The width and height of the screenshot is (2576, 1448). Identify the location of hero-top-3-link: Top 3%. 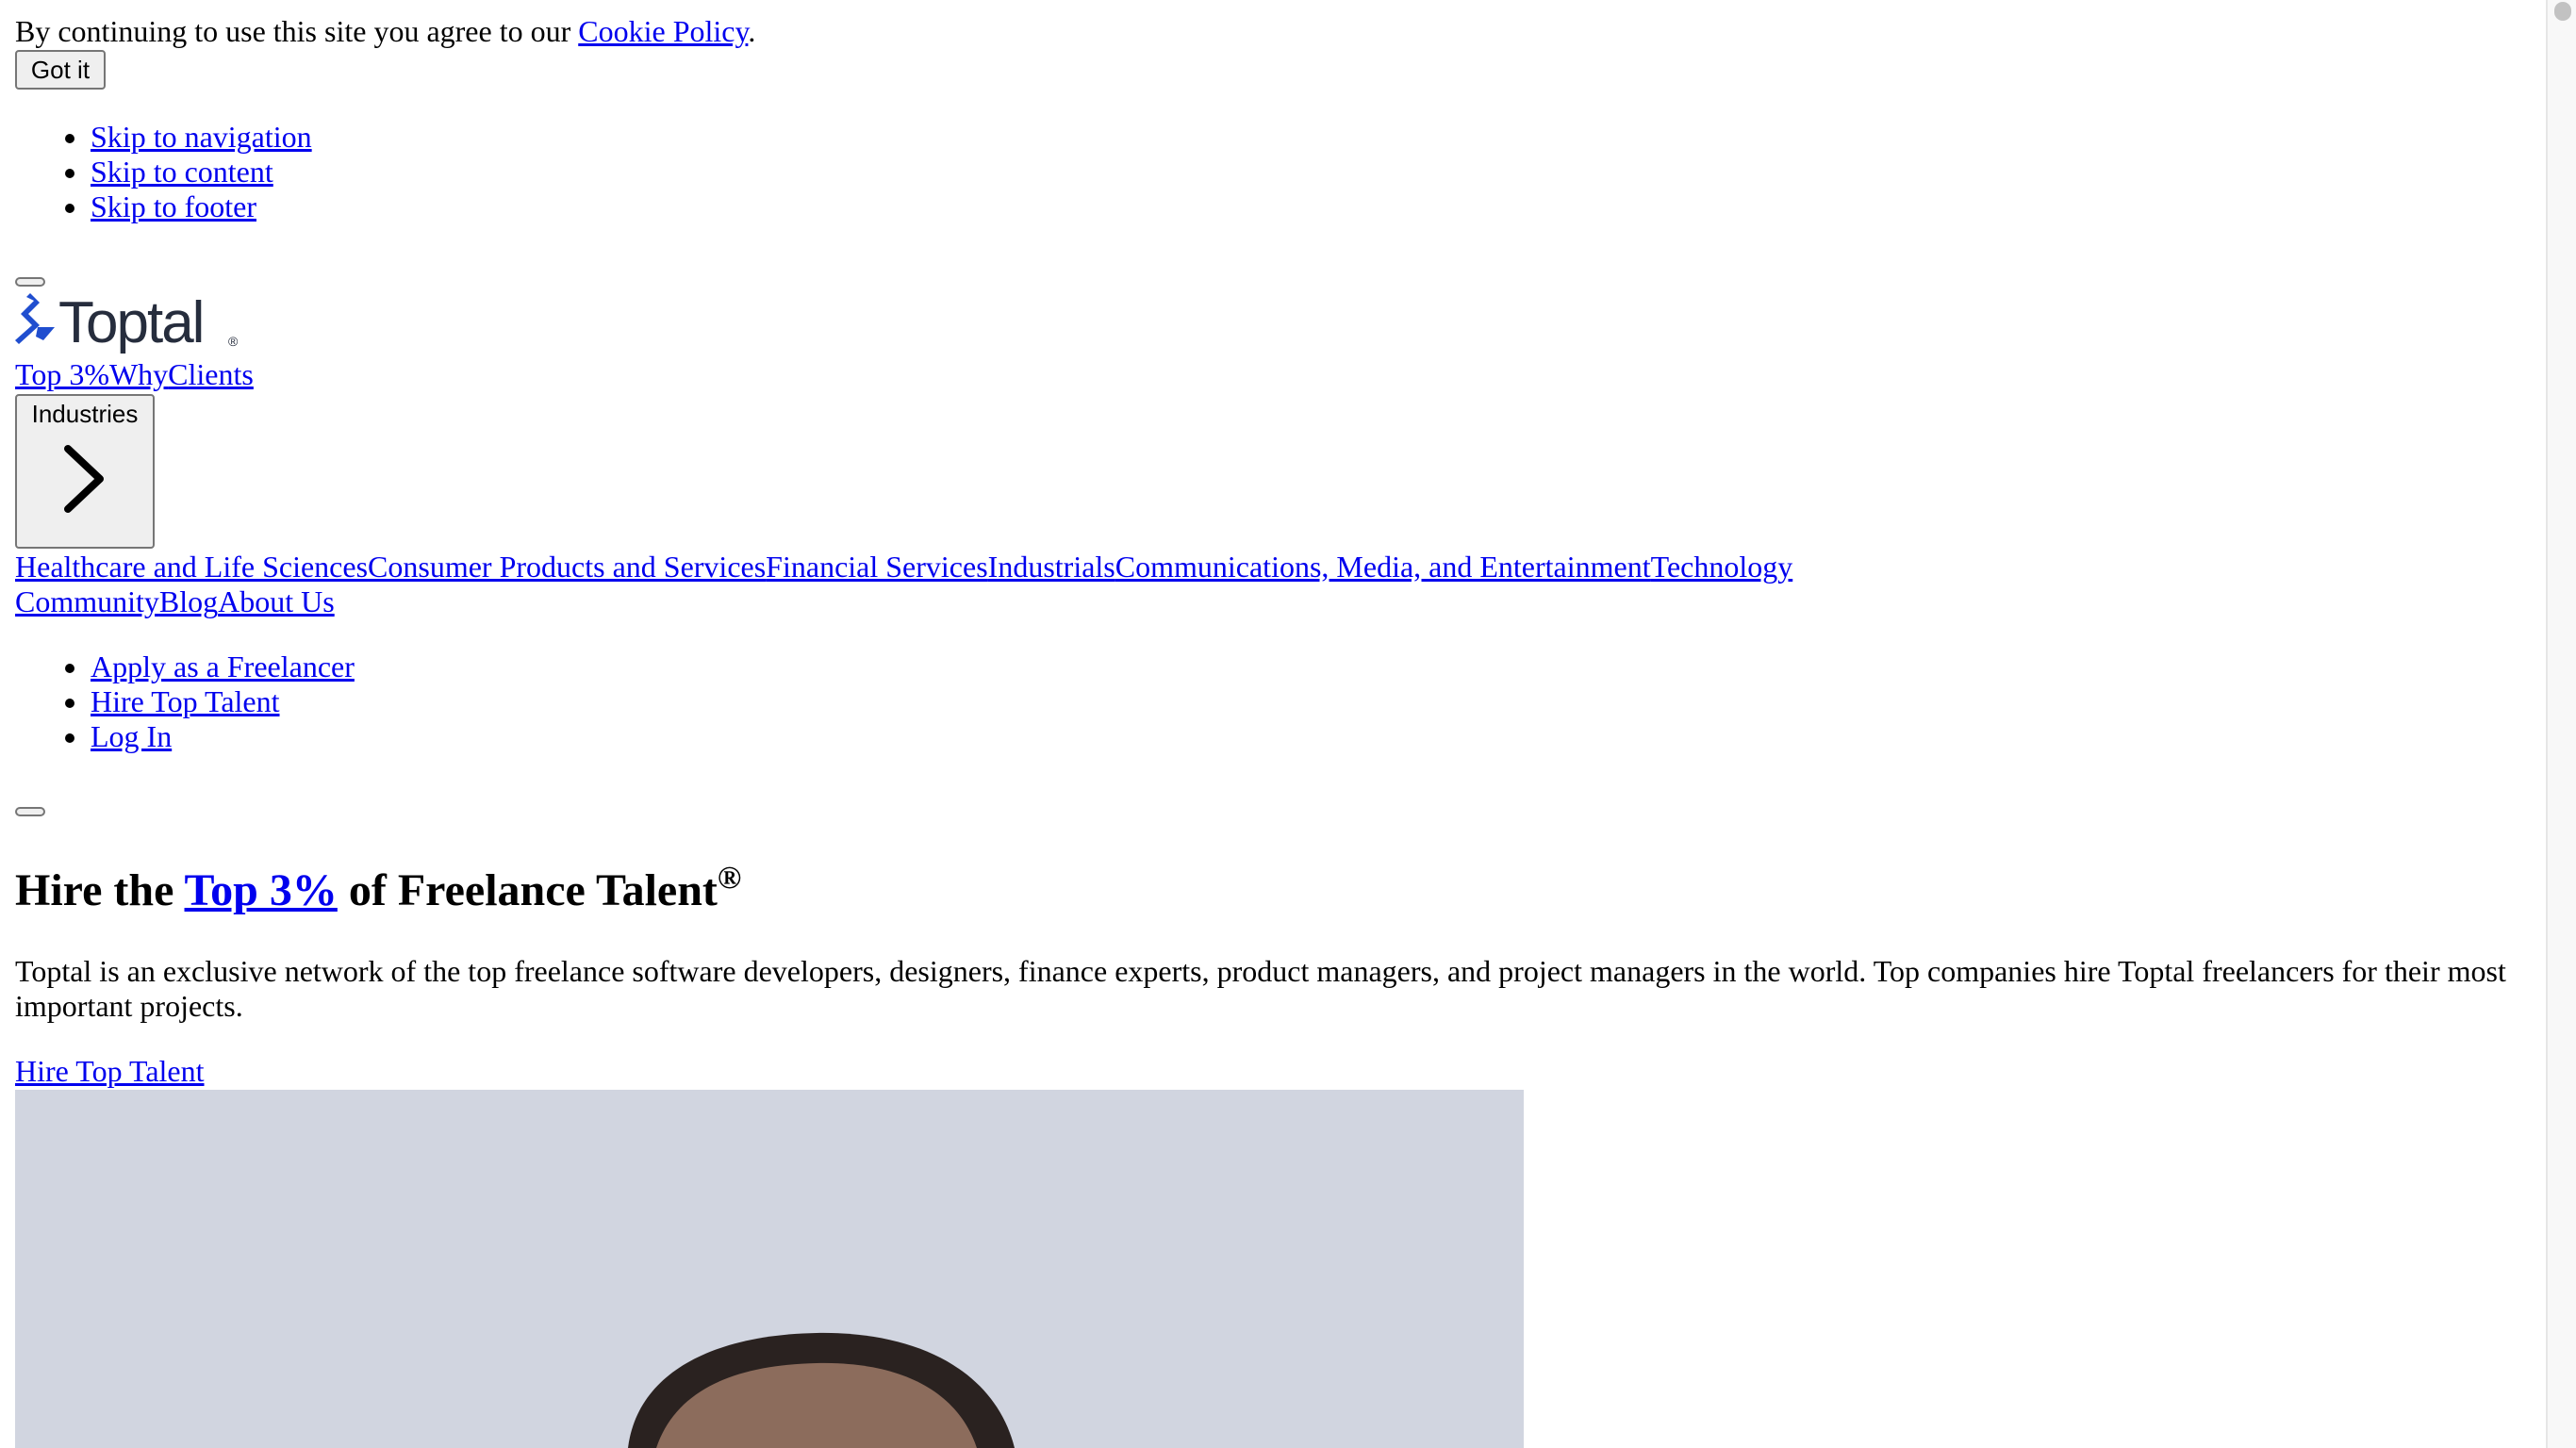
(261, 890).